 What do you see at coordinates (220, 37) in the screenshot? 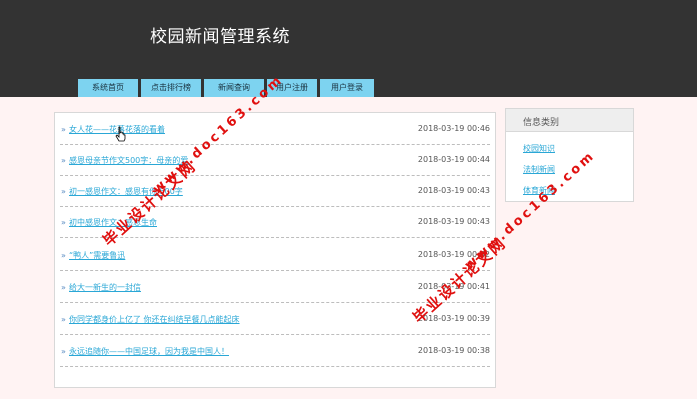
I see `site-title: 校园新闻管理系统` at bounding box center [220, 37].